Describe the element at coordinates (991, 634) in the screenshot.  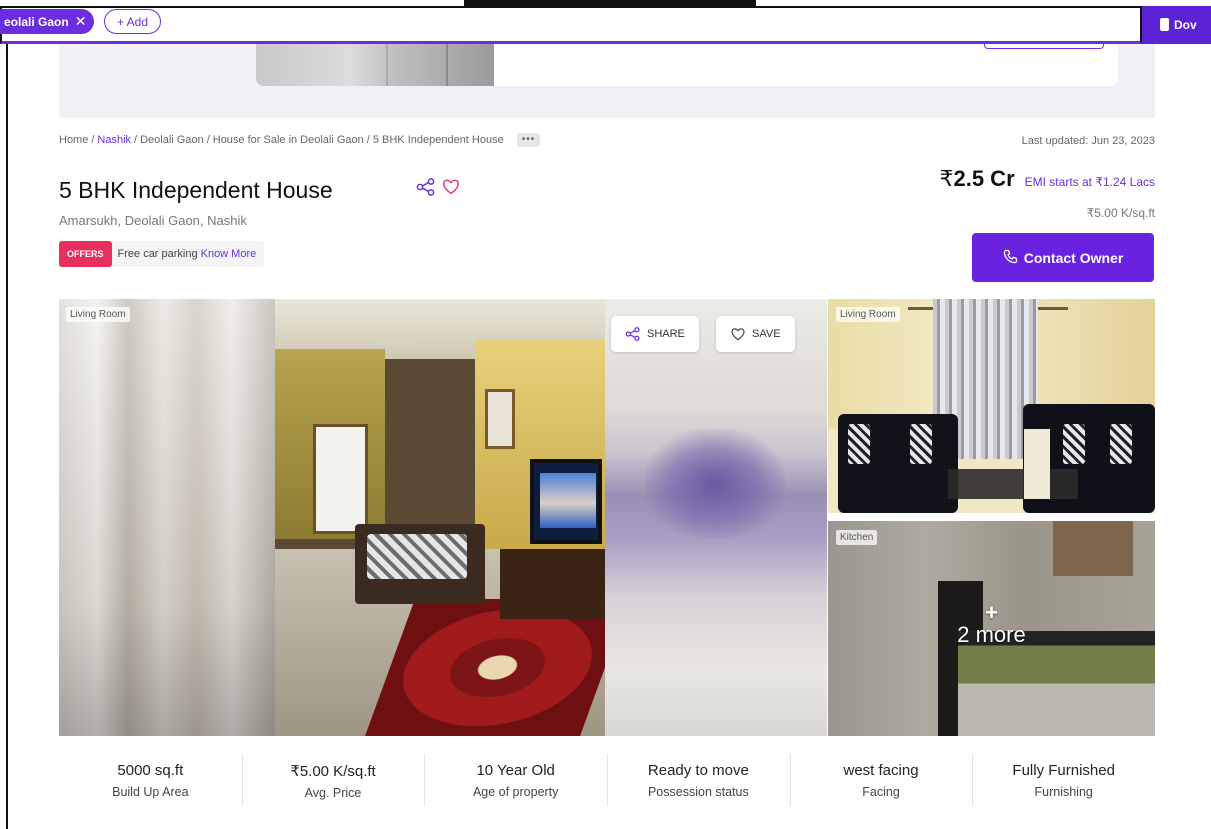
I see `more-photos-label: 2 more` at that location.